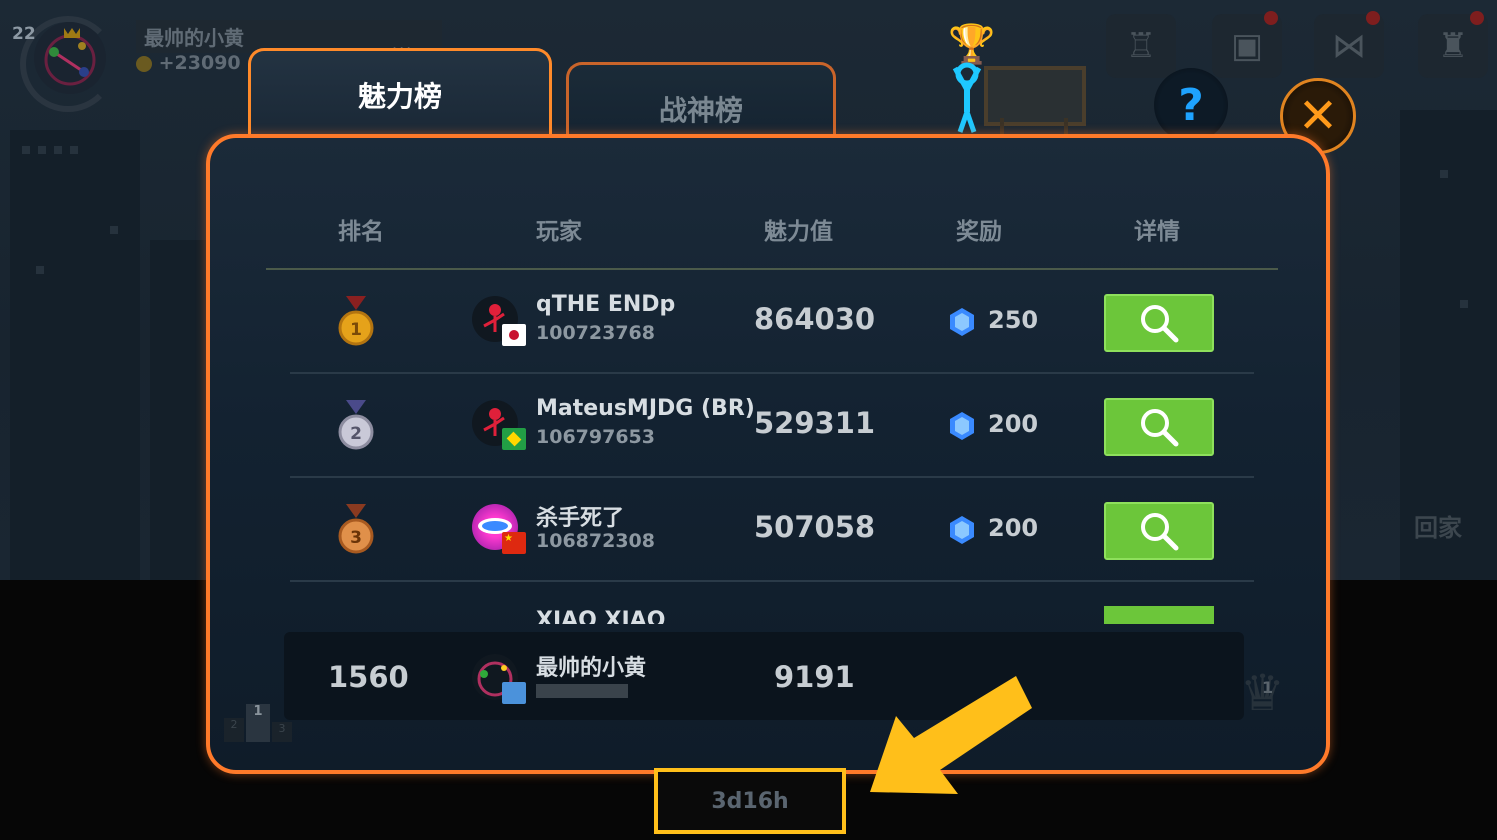  Describe the element at coordinates (514, 543) in the screenshot. I see `flag-china-icon: ★` at that location.